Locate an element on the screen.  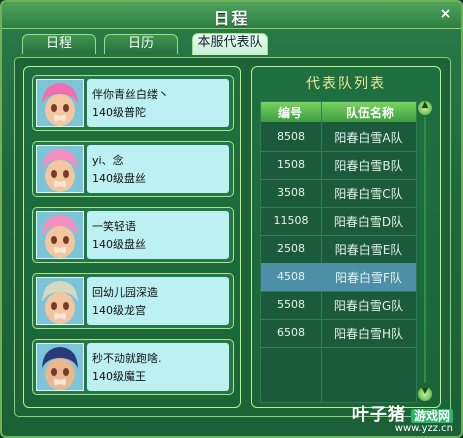
team-id: 3508 is located at coordinates (291, 192).